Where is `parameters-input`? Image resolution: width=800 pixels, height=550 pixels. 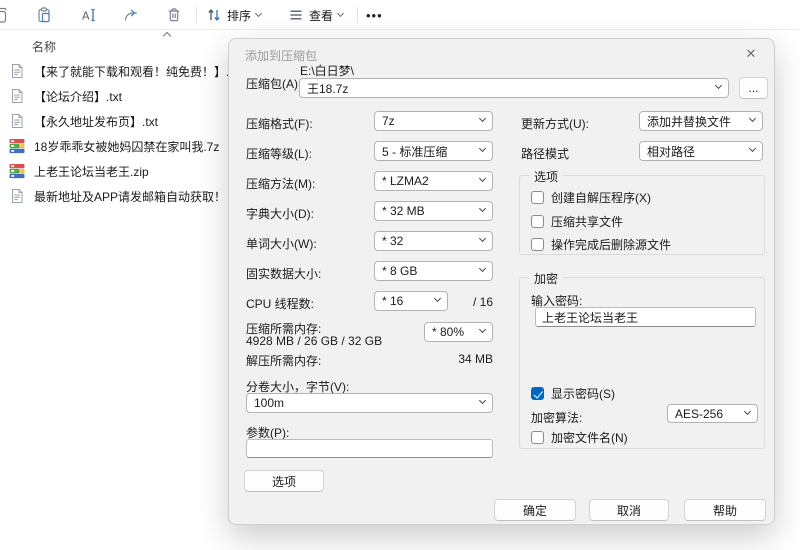
parameters-input is located at coordinates (369, 448).